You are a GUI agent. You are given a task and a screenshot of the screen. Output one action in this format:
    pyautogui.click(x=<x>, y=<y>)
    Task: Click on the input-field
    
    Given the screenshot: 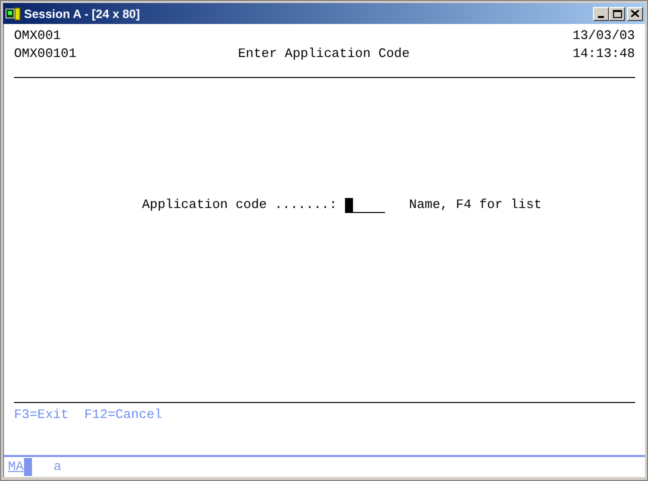 What is the action you would take?
    pyautogui.click(x=365, y=205)
    